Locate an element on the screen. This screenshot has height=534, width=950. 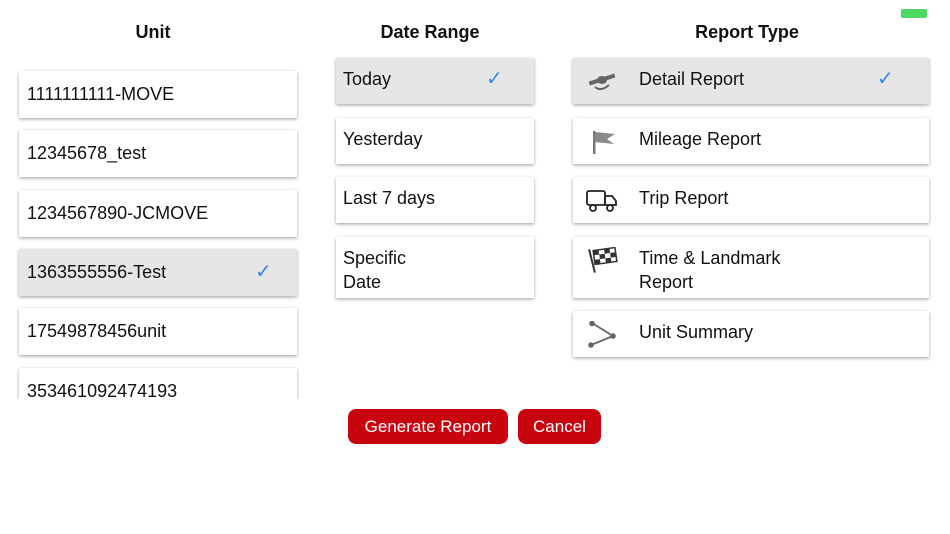
unit-column-title: Unit is located at coordinates (153, 32).